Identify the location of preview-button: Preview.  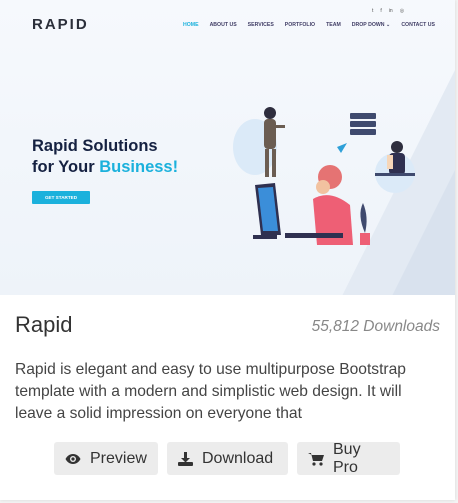
(106, 458).